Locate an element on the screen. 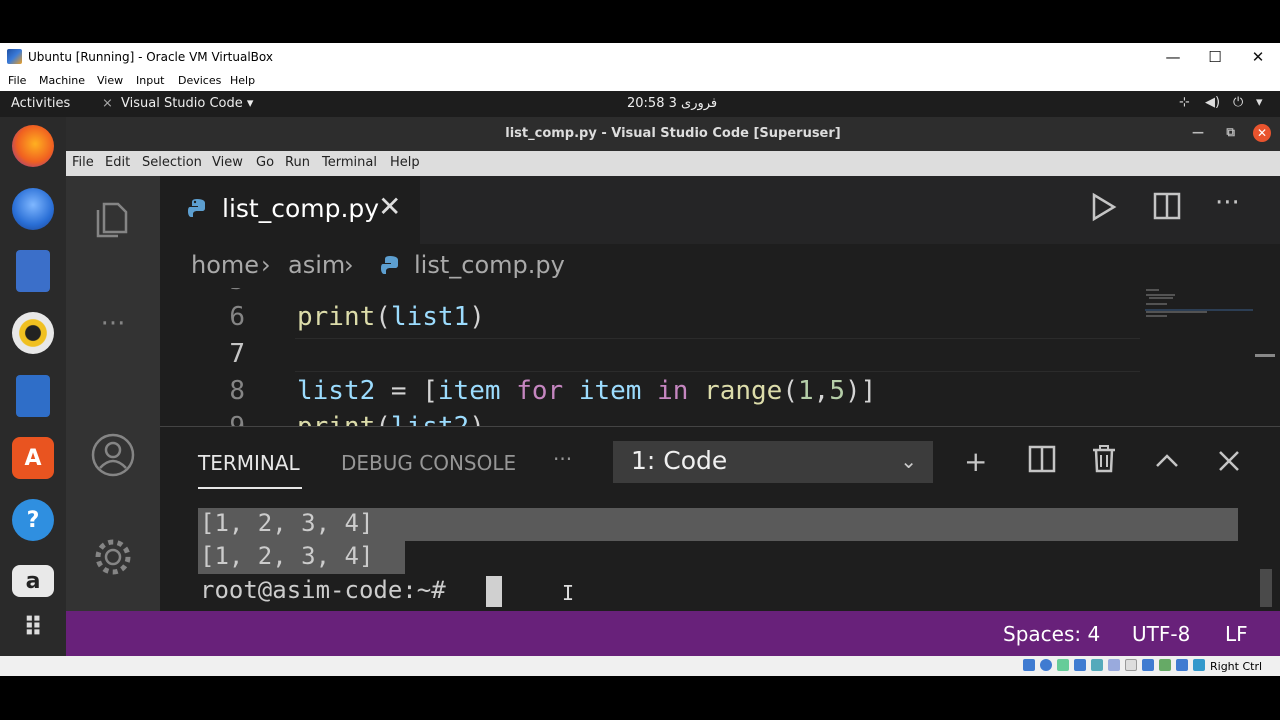 The height and width of the screenshot is (720, 1280). menu-go: Go is located at coordinates (265, 162).